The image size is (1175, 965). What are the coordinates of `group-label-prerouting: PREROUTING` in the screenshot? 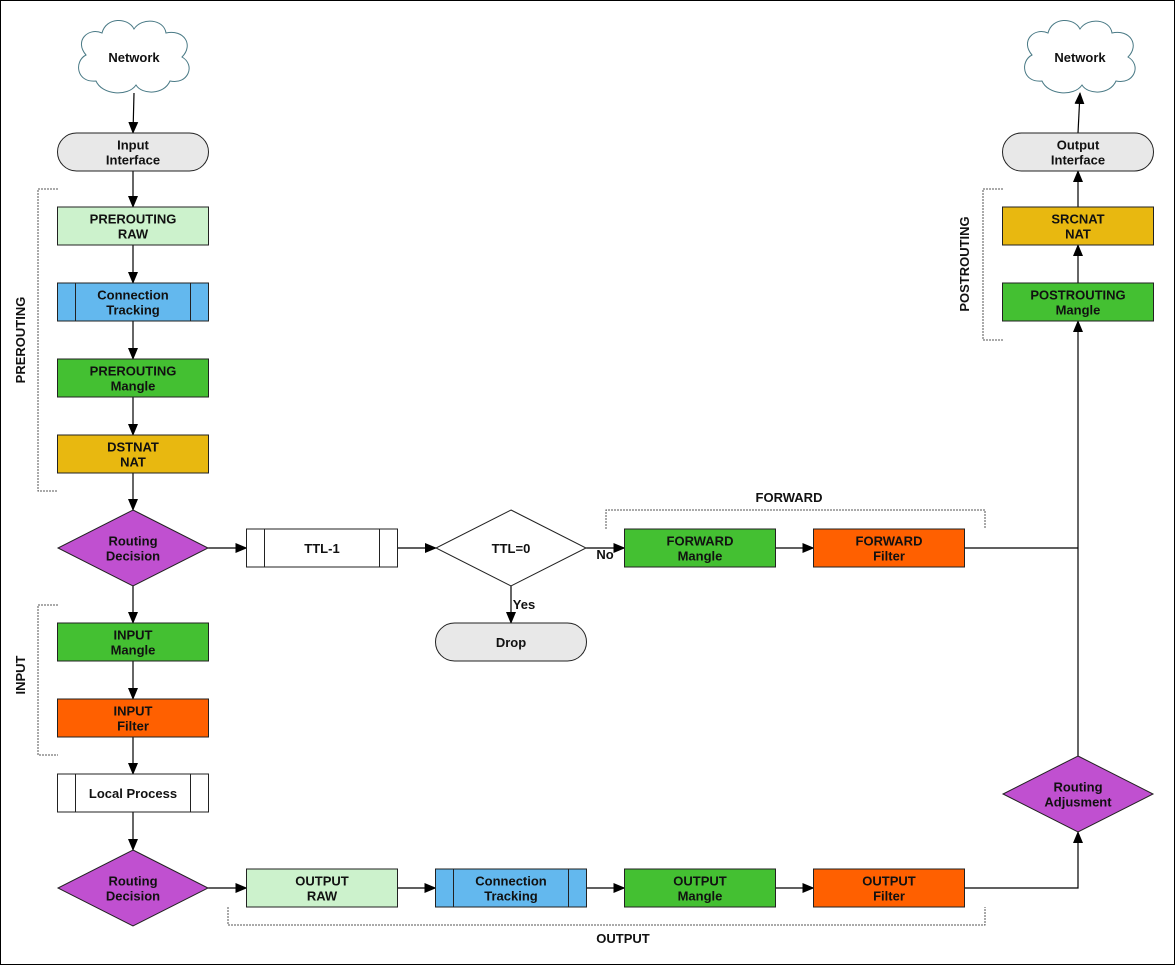 It's located at (20, 340).